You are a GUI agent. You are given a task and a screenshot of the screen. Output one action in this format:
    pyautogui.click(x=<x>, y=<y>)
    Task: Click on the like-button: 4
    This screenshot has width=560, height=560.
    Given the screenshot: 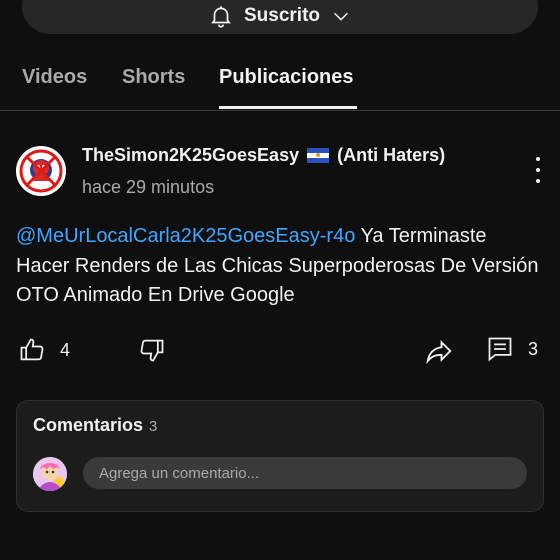 What is the action you would take?
    pyautogui.click(x=44, y=350)
    